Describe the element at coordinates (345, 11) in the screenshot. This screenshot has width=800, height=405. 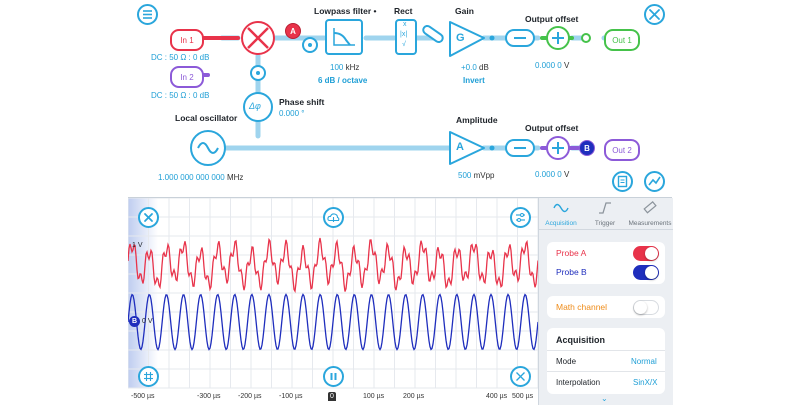
I see `lowpass-title: Lowpass filter •` at that location.